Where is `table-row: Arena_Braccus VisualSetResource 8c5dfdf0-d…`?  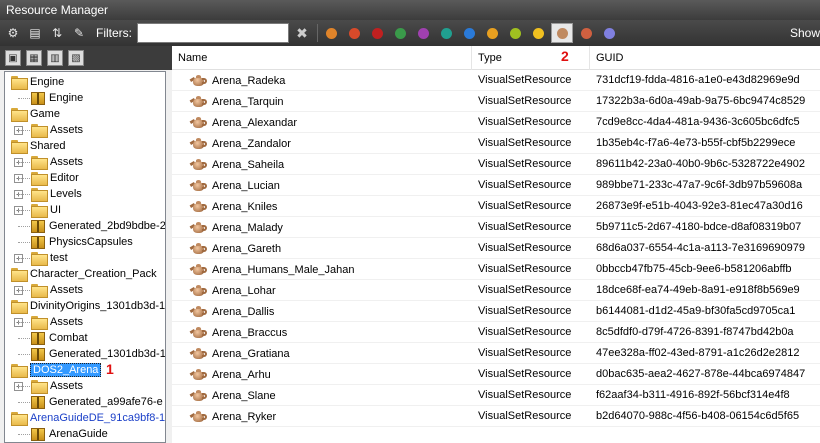 table-row: Arena_Braccus VisualSetResource 8c5dfdf0-d… is located at coordinates (496, 332).